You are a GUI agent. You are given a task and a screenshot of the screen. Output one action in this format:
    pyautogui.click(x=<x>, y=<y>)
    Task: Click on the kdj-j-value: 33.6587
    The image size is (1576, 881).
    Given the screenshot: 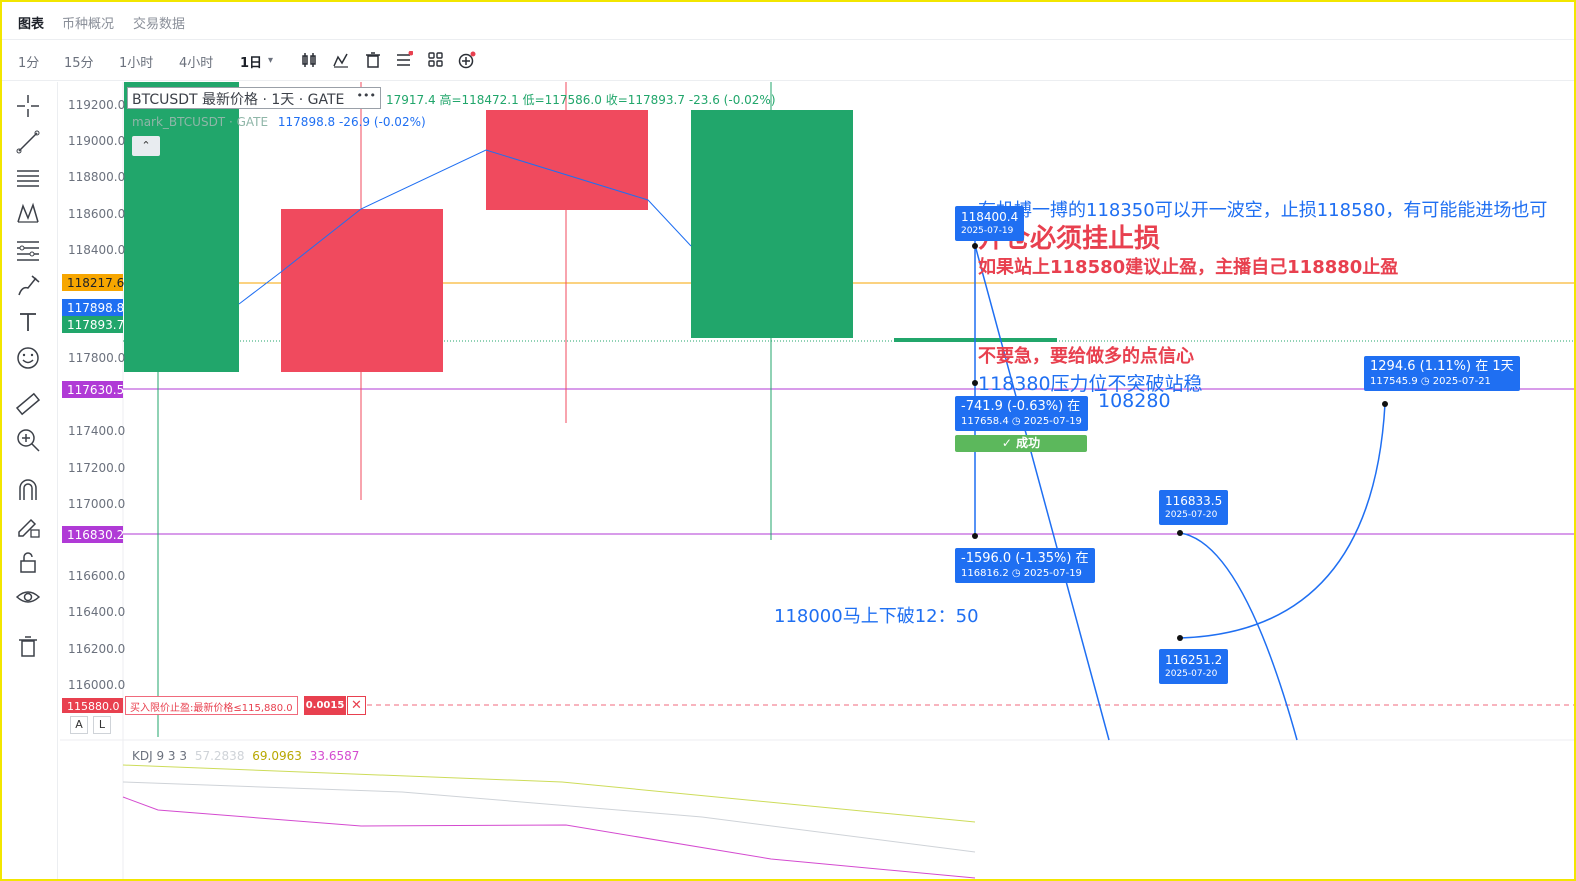 What is the action you would take?
    pyautogui.click(x=334, y=756)
    